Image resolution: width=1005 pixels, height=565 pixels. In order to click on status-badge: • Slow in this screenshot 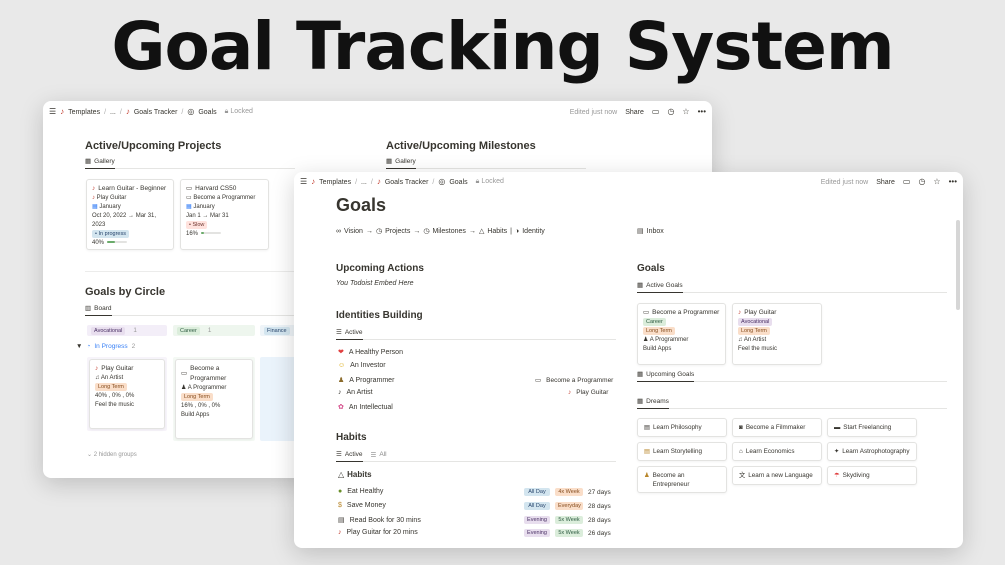, I will do `click(197, 224)`.